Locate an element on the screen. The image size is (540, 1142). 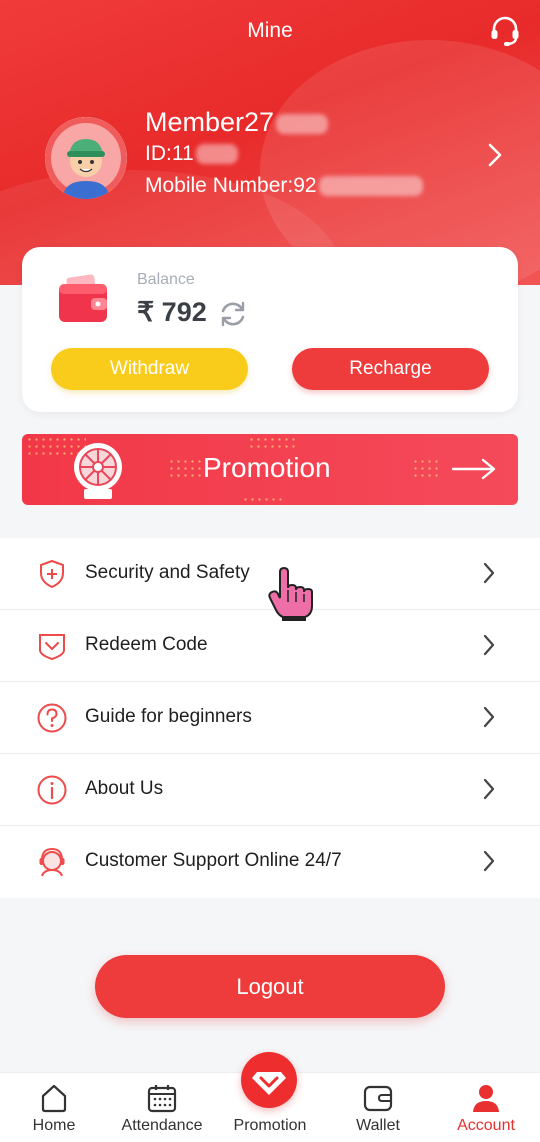
menu-label: Redeem Code is located at coordinates (146, 644).